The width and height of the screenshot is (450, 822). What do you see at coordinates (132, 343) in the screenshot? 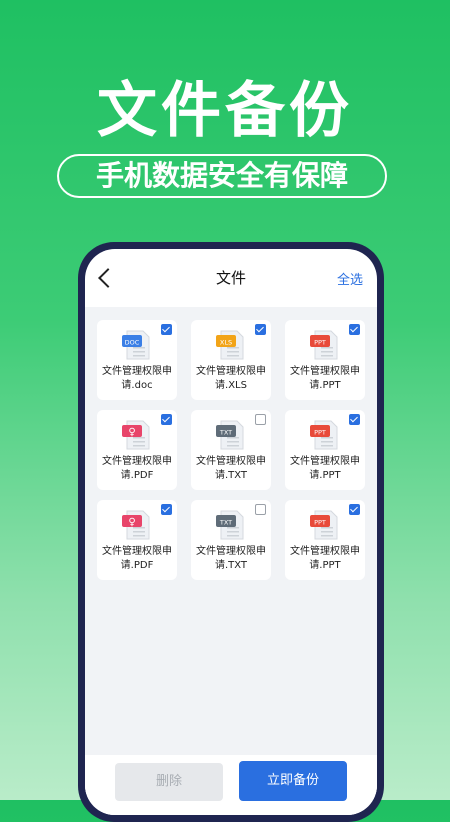
I see `svg-text: DOC` at bounding box center [132, 343].